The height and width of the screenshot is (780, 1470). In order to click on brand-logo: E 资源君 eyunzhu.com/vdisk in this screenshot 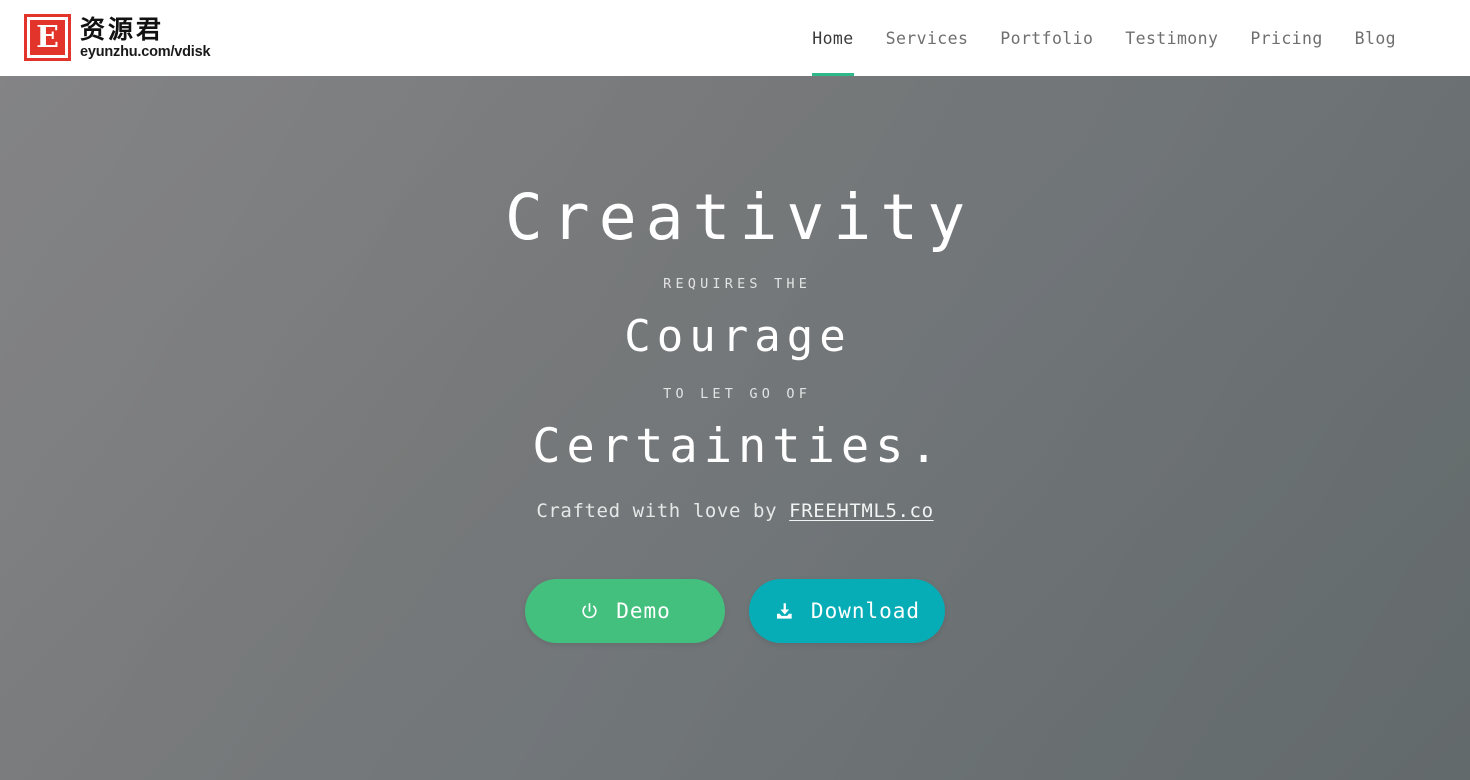, I will do `click(117, 37)`.